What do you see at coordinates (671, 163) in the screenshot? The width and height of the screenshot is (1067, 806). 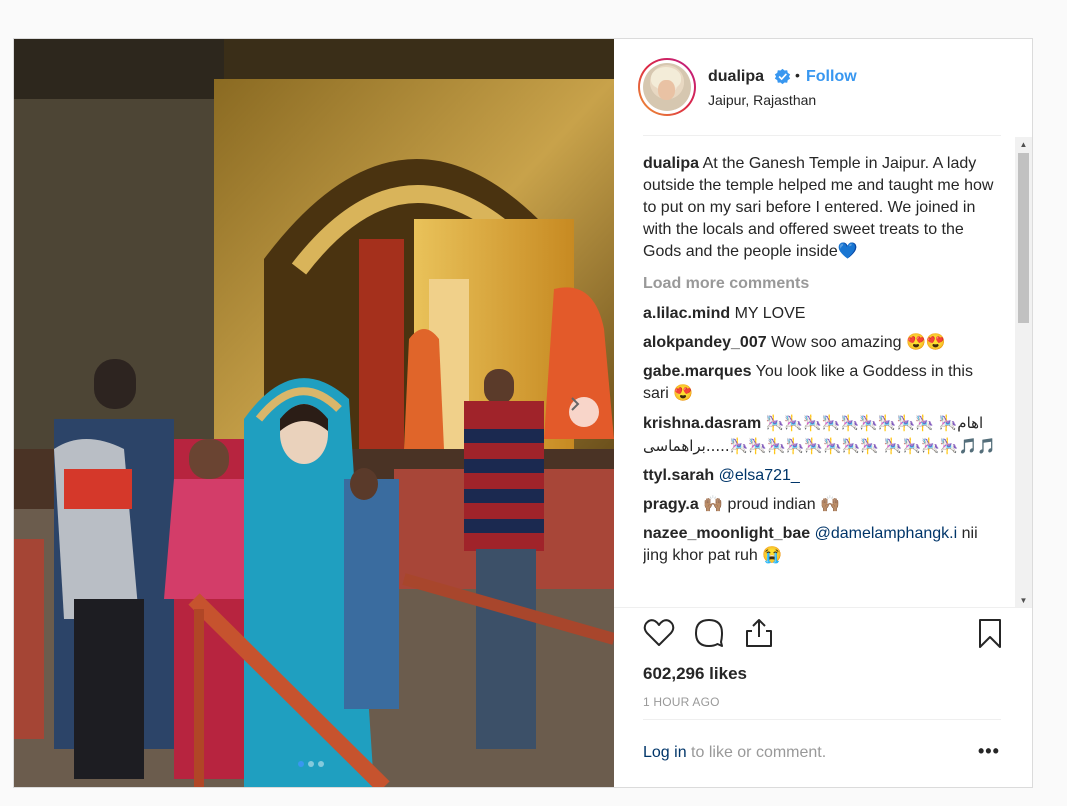 I see `caption-username: dualipa` at bounding box center [671, 163].